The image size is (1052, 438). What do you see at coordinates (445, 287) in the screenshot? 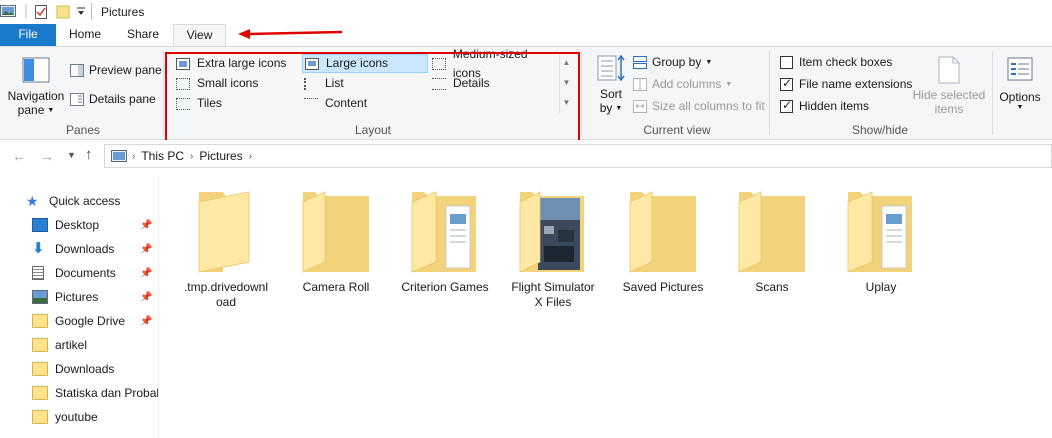
I see `folder-name: Criterion Games` at bounding box center [445, 287].